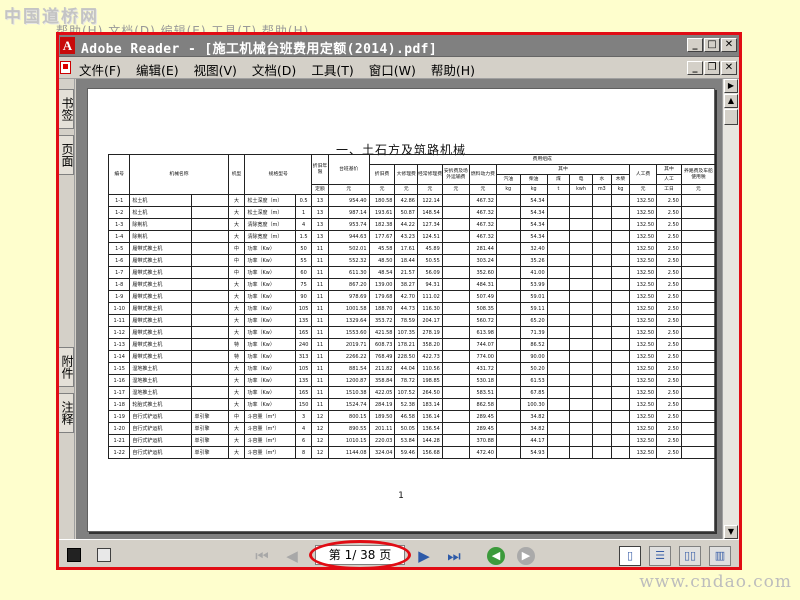 This screenshot has width=800, height=600. Describe the element at coordinates (360, 555) in the screenshot. I see `page-number-field: 第 1/ 38 页` at that location.